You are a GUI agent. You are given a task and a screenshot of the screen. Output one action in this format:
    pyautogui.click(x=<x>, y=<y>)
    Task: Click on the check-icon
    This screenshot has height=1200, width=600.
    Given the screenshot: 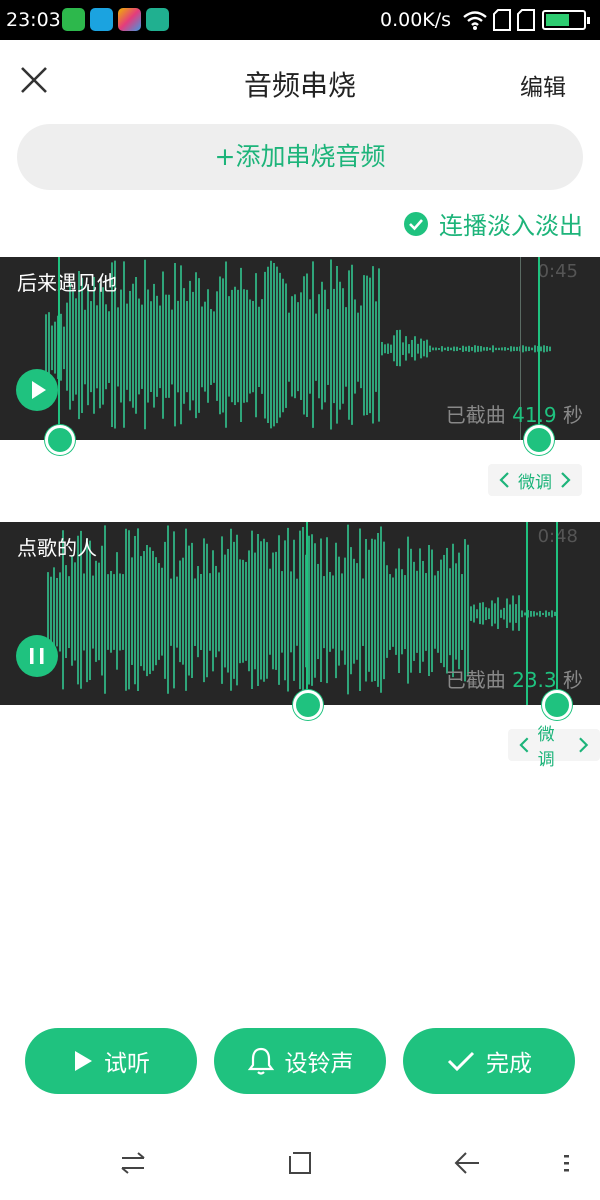 What is the action you would take?
    pyautogui.click(x=461, y=1061)
    